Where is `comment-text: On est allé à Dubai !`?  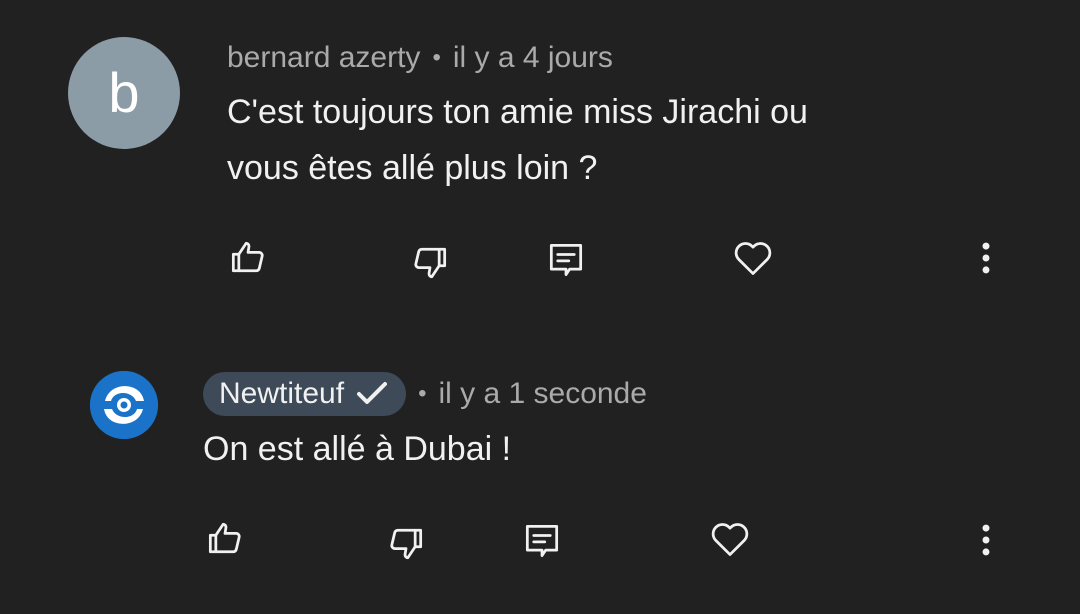
comment-text: On est allé à Dubai ! is located at coordinates (357, 449).